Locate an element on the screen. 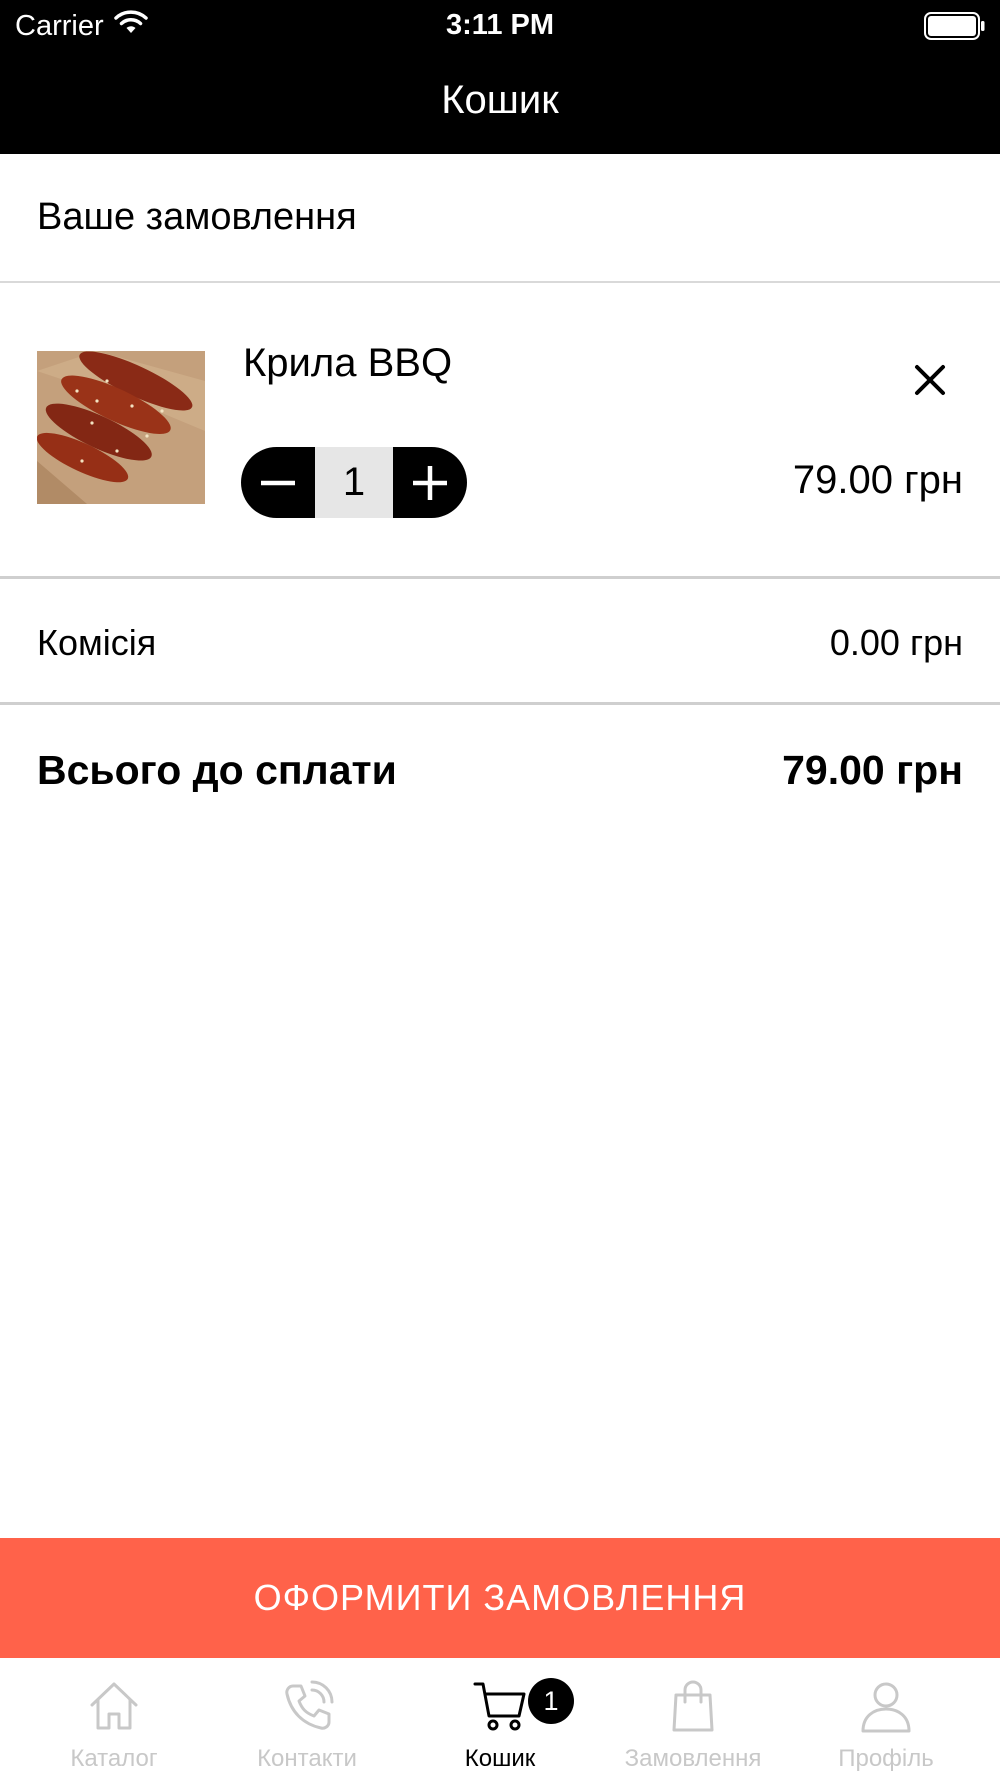  tab-cart-label: Кошик is located at coordinates (500, 1758).